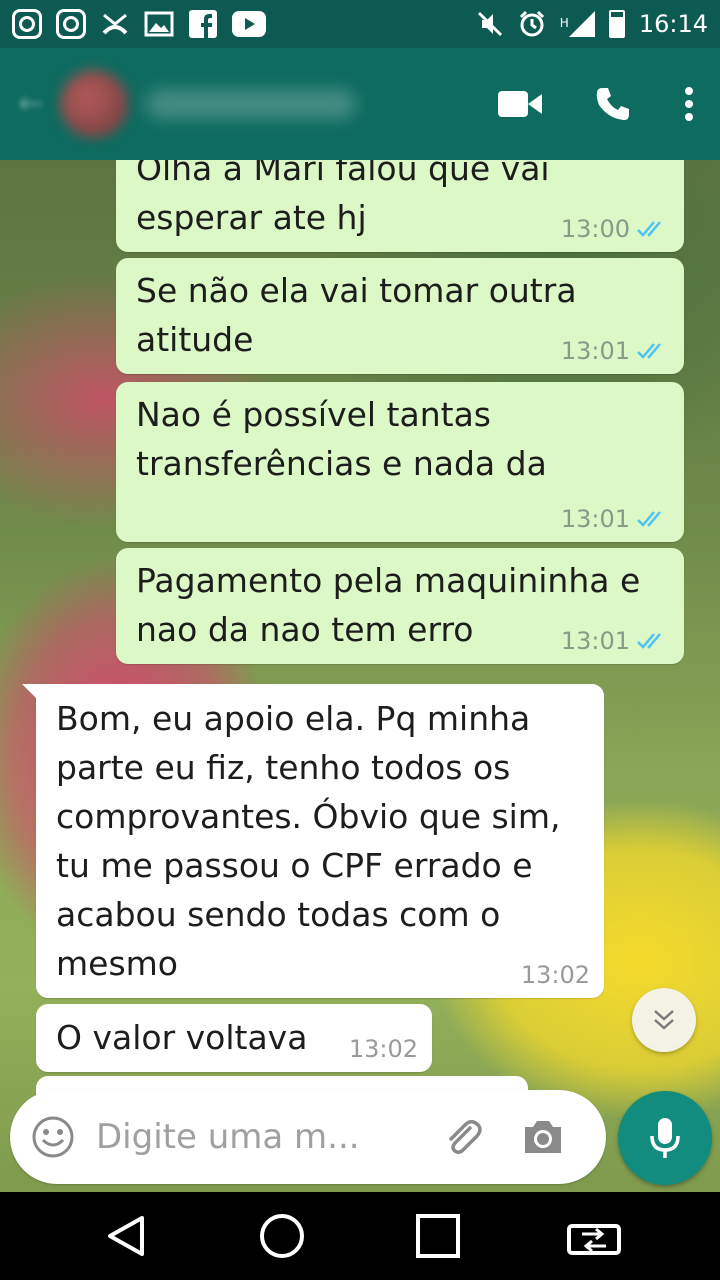  I want to click on message-text-partial: Olha a Mari falou que vai, so click(343, 174).